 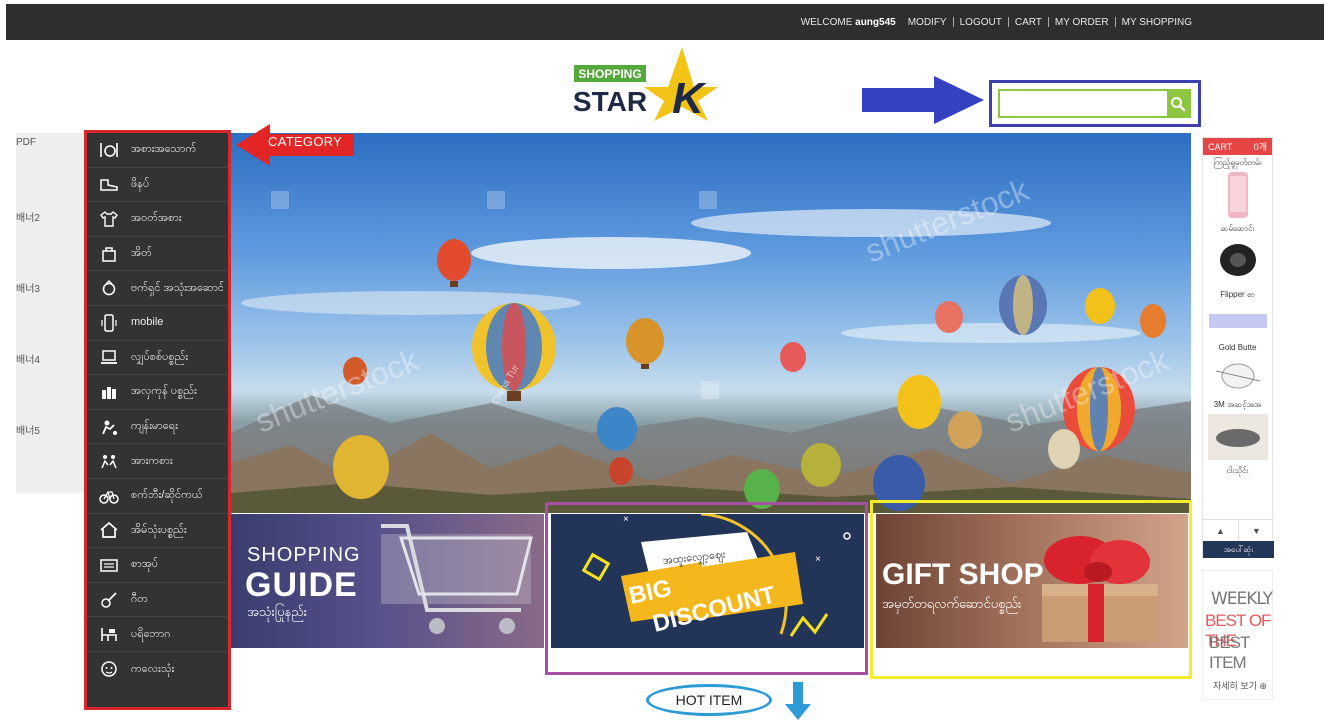 I want to click on category-label: ဖိနပ်, so click(x=140, y=183).